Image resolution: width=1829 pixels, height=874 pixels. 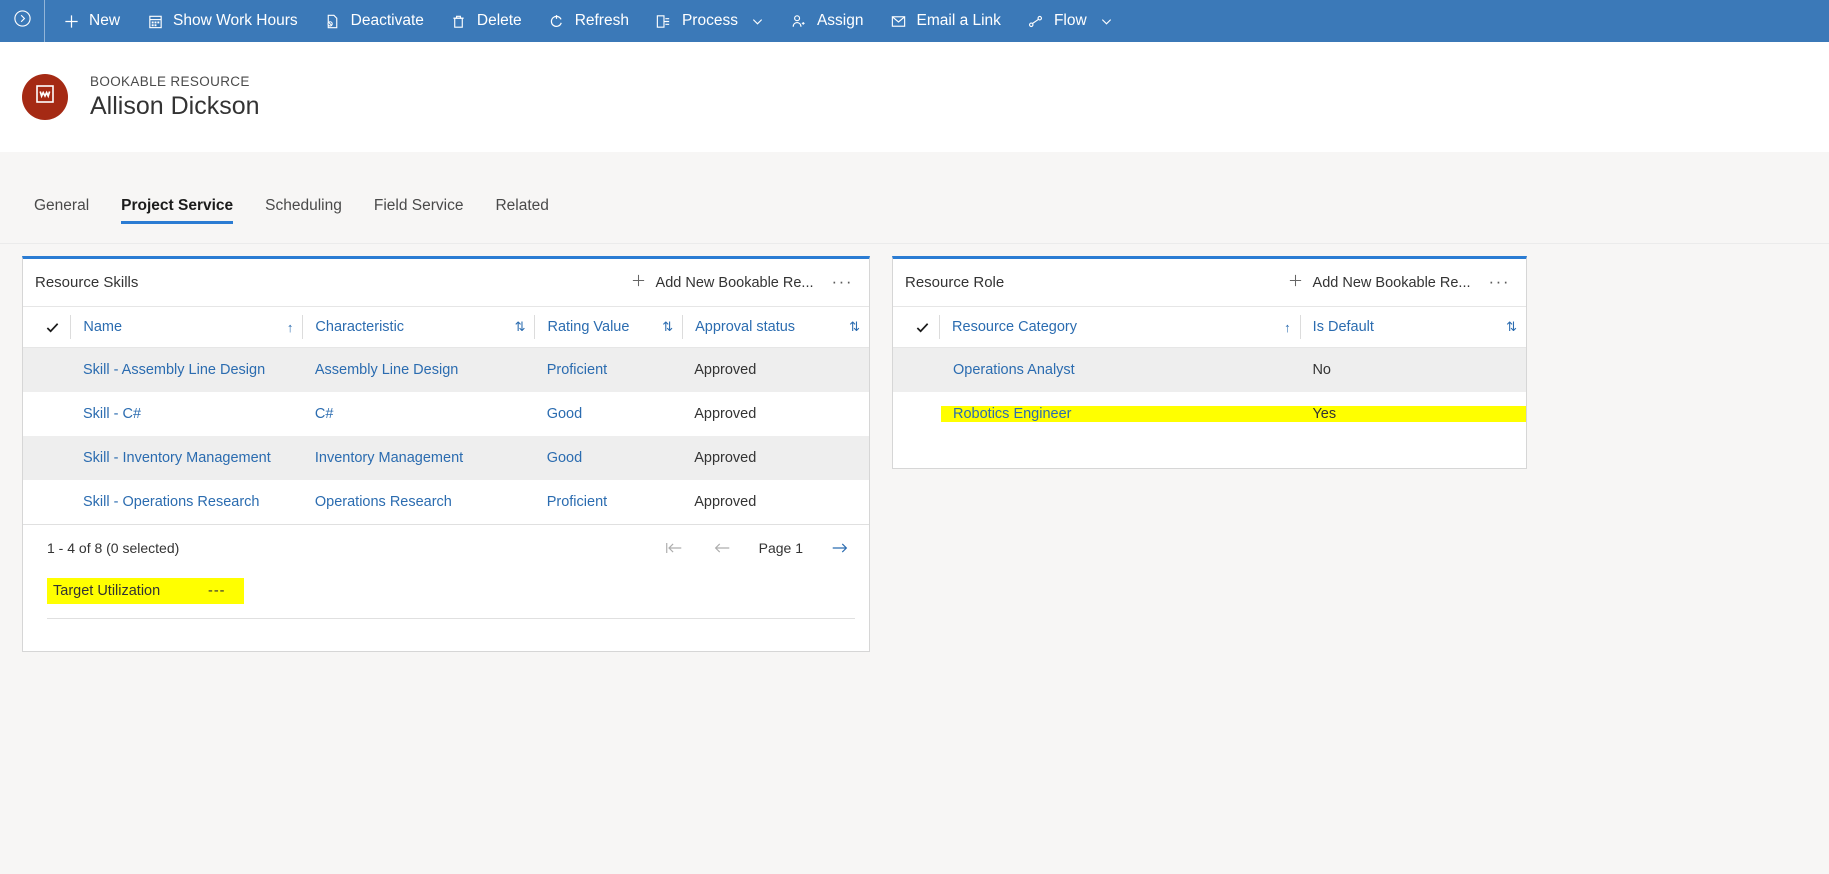 I want to click on tab-general: General, so click(x=61, y=211).